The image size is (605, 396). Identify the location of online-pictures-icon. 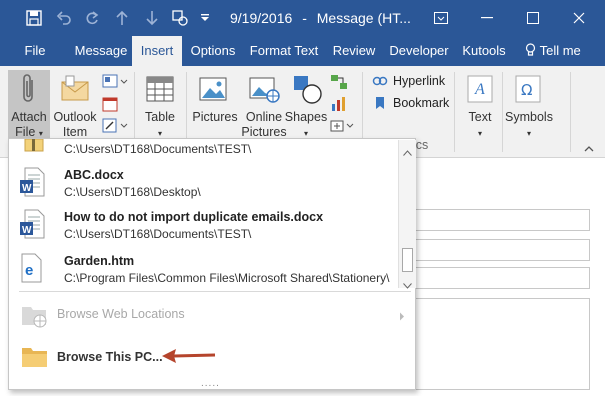
(264, 90).